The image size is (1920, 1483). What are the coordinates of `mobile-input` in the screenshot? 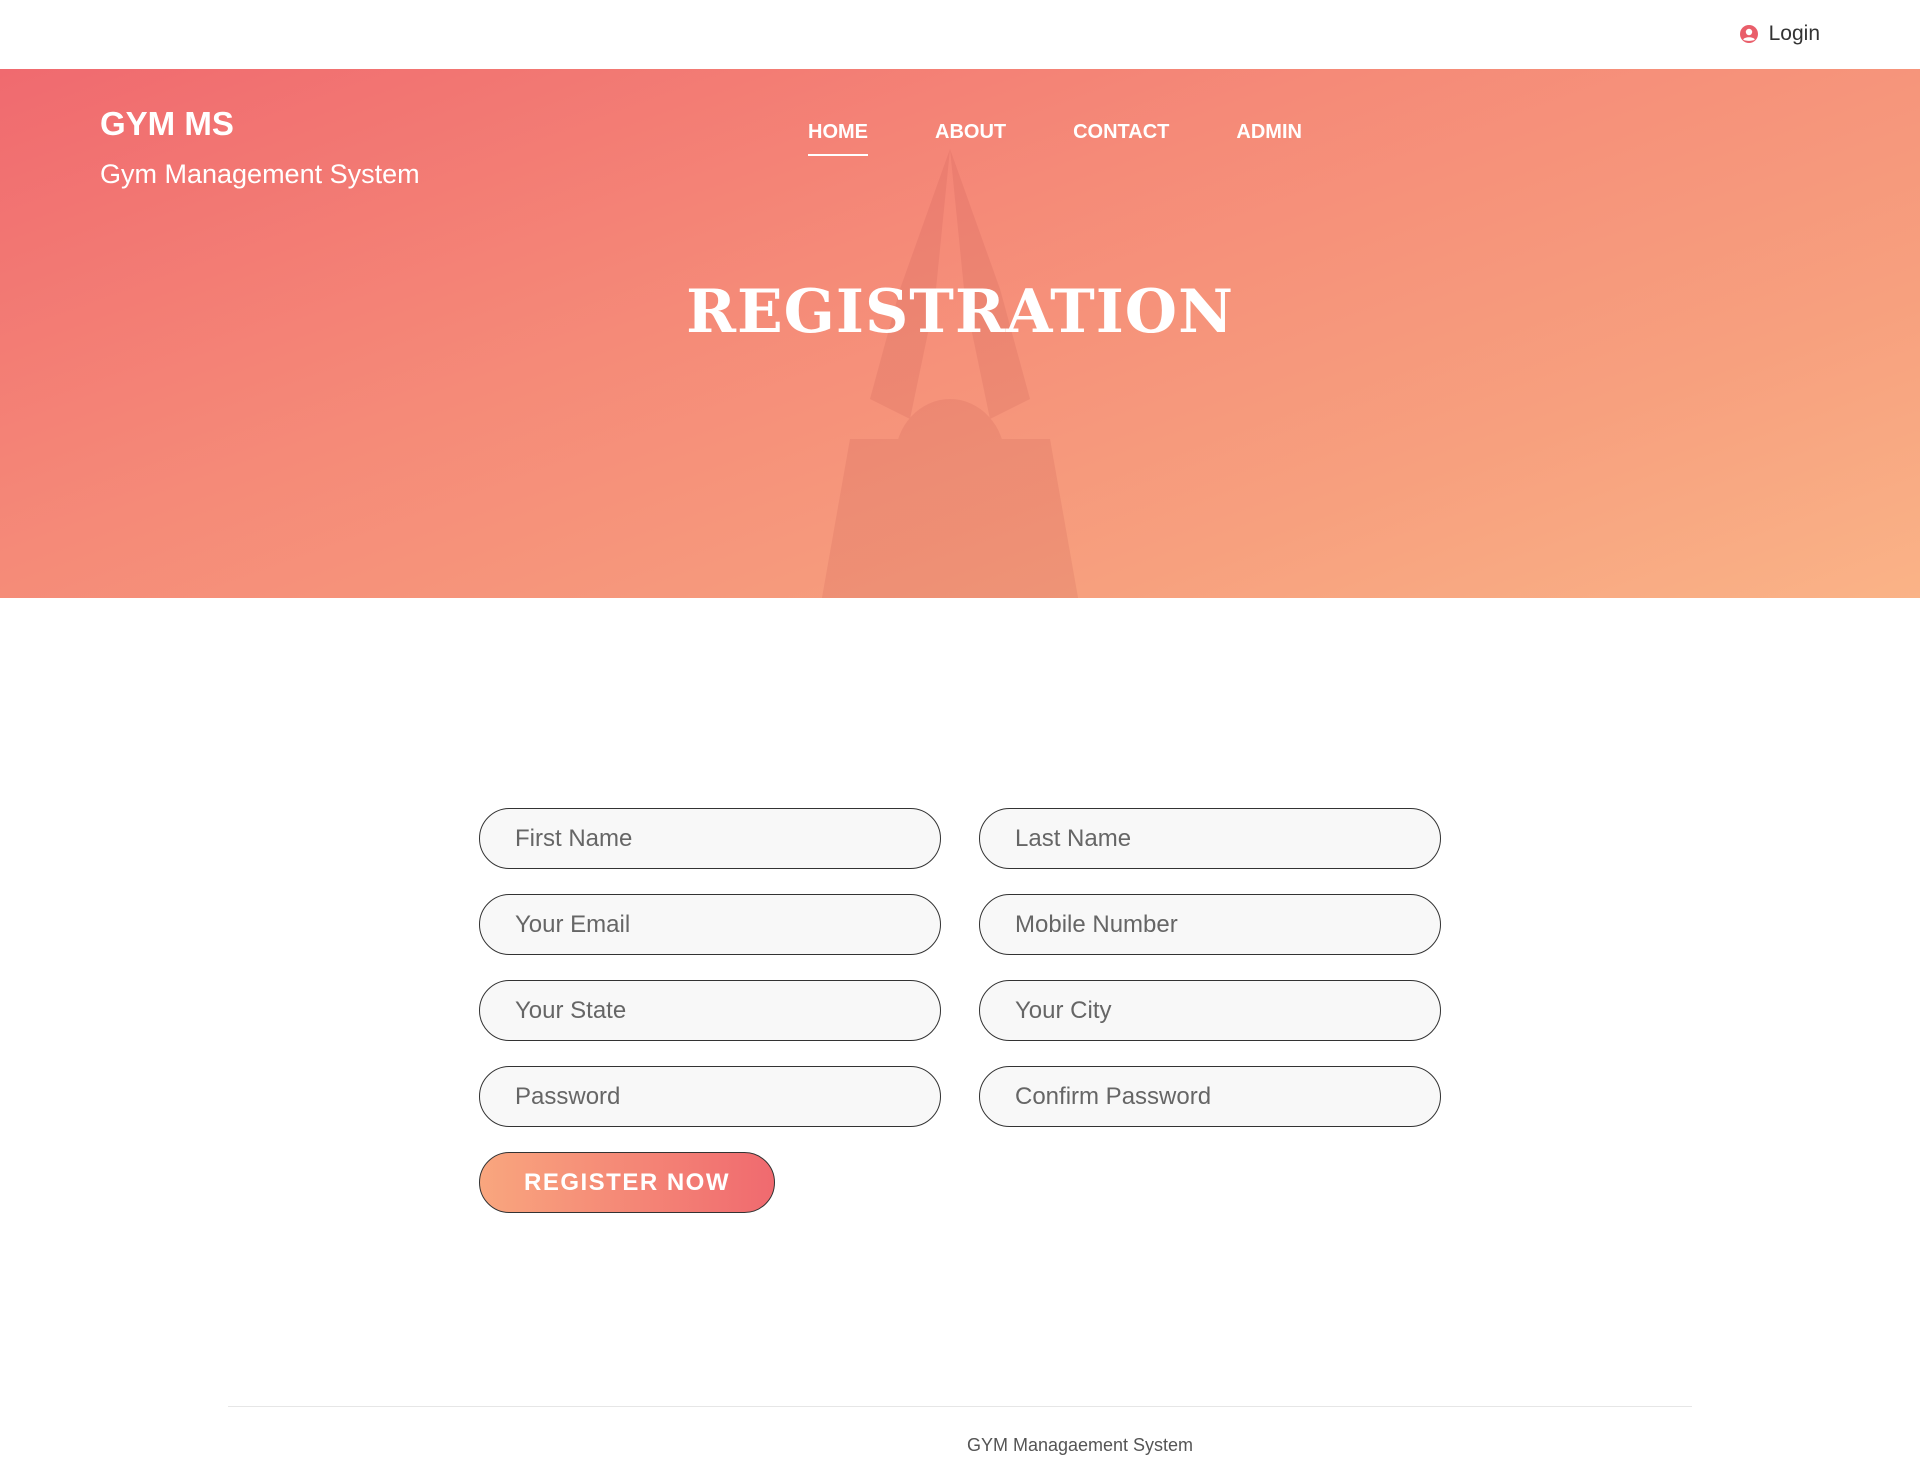 It's located at (1210, 924).